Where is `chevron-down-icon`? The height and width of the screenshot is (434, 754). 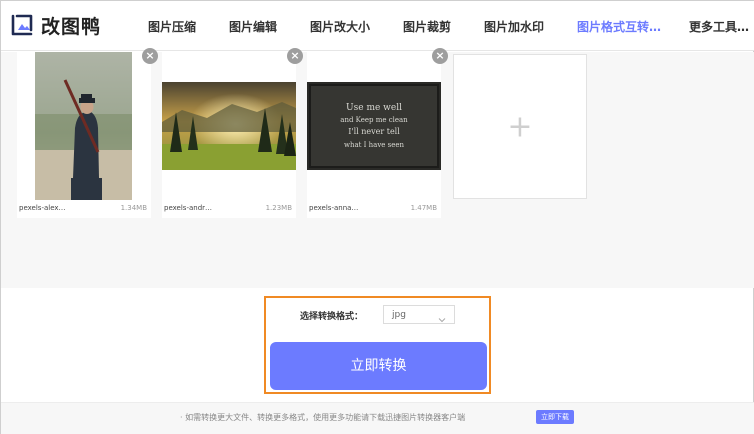 chevron-down-icon is located at coordinates (442, 316).